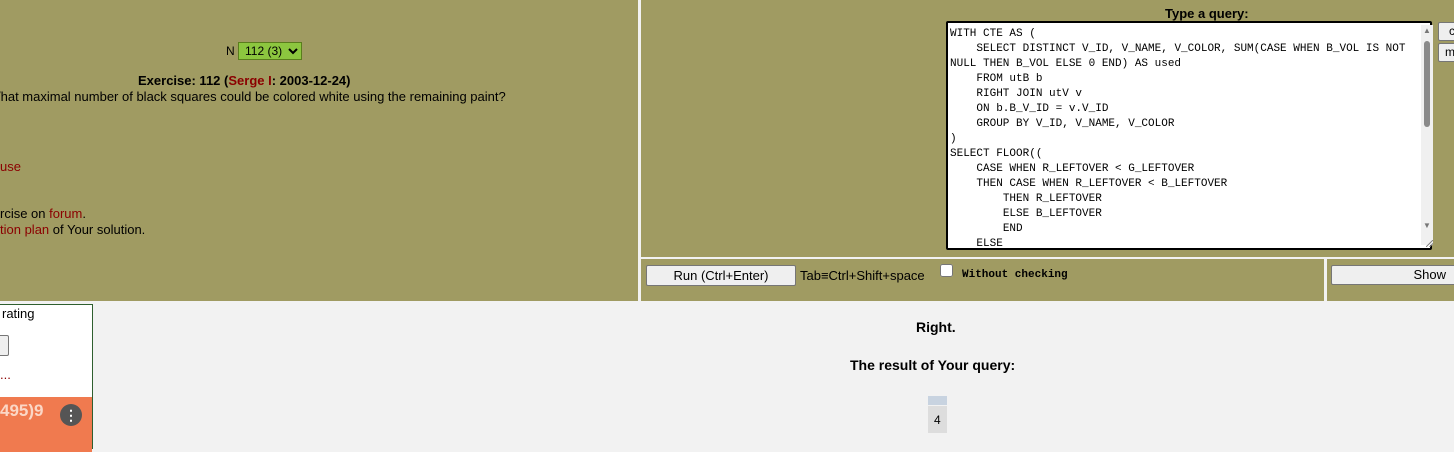  I want to click on rating-title: rating, so click(18, 313).